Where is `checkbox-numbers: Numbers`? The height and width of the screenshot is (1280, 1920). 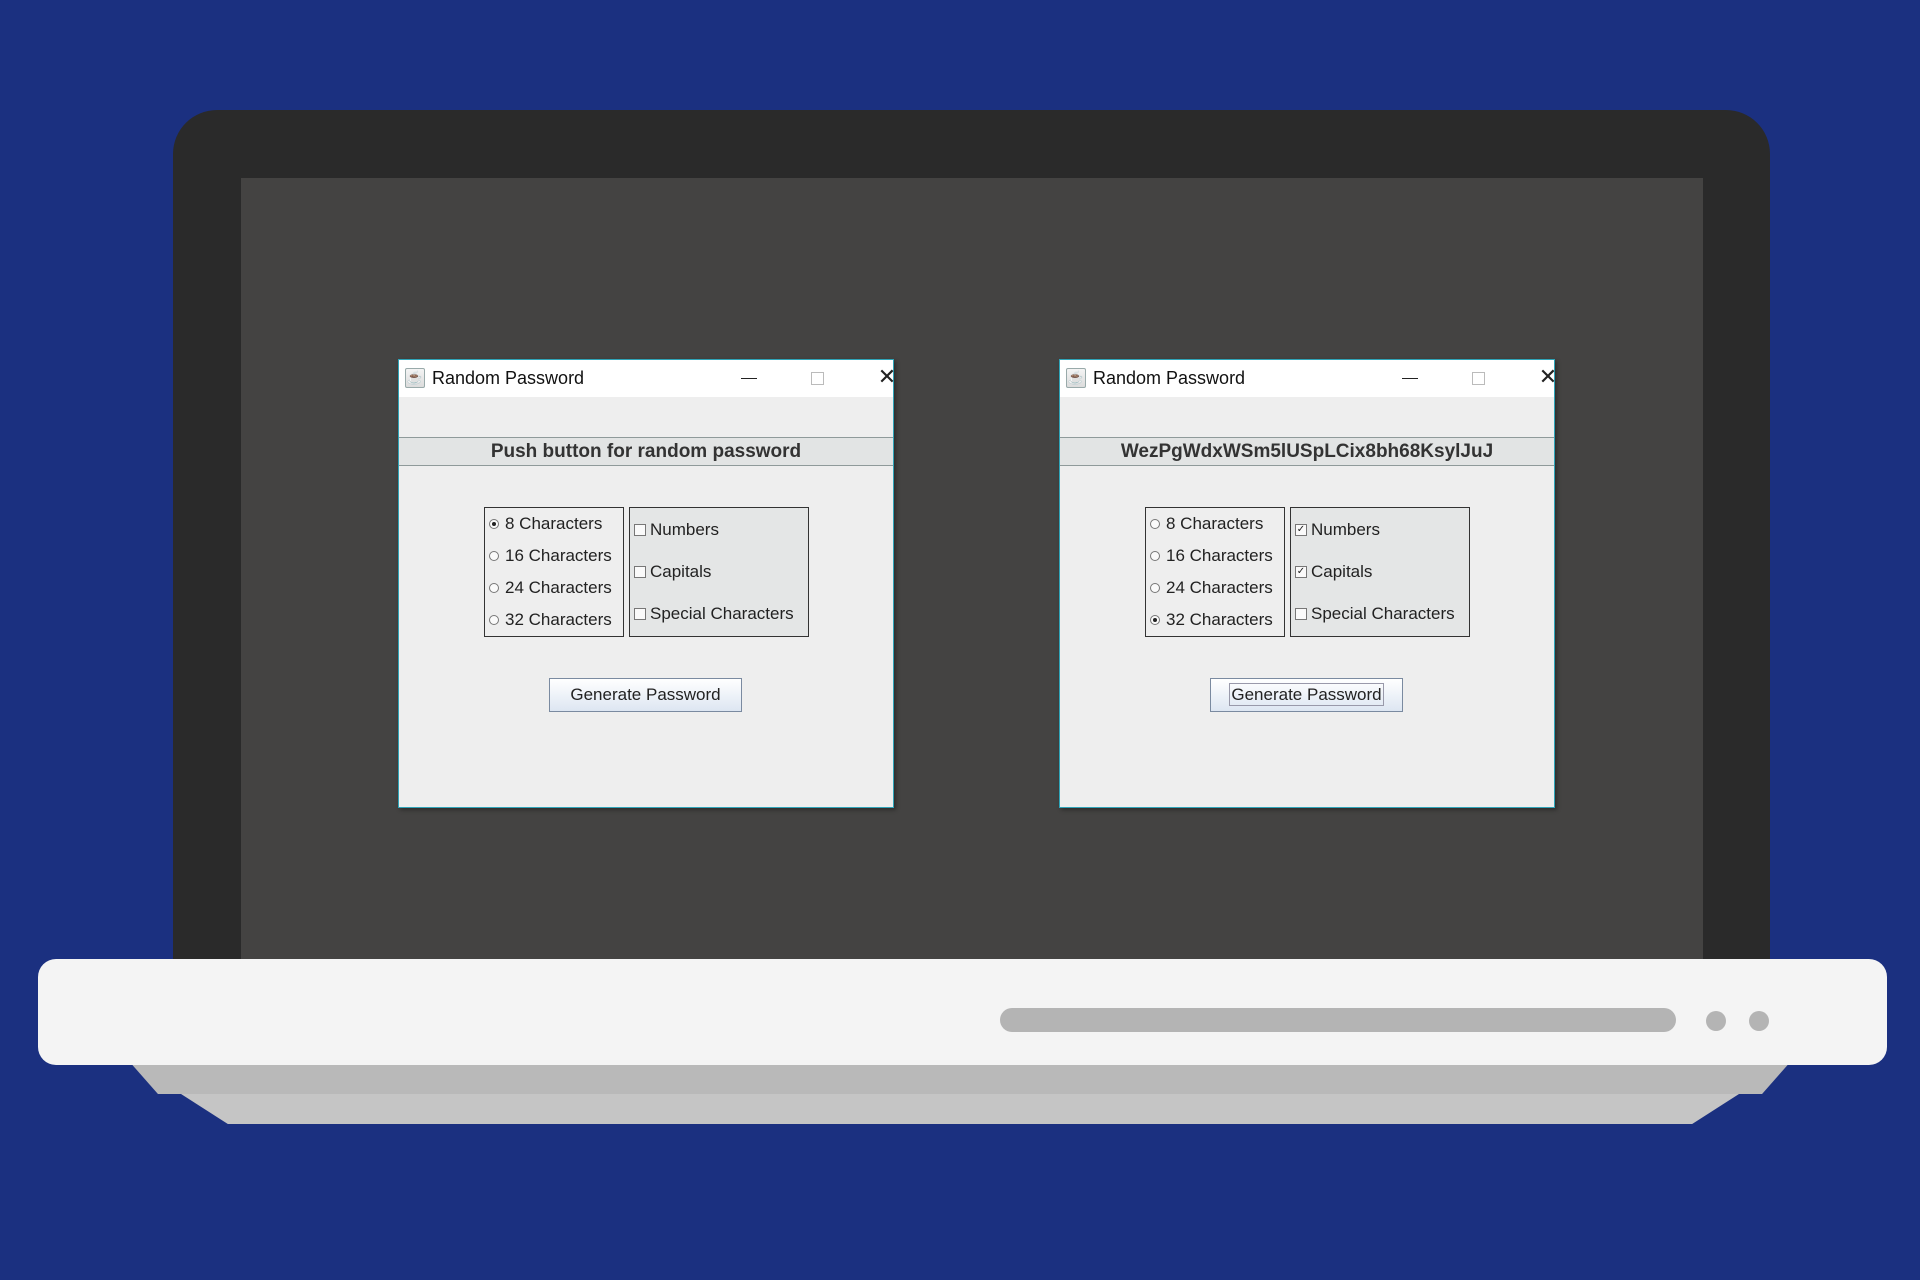
checkbox-numbers: Numbers is located at coordinates (676, 530).